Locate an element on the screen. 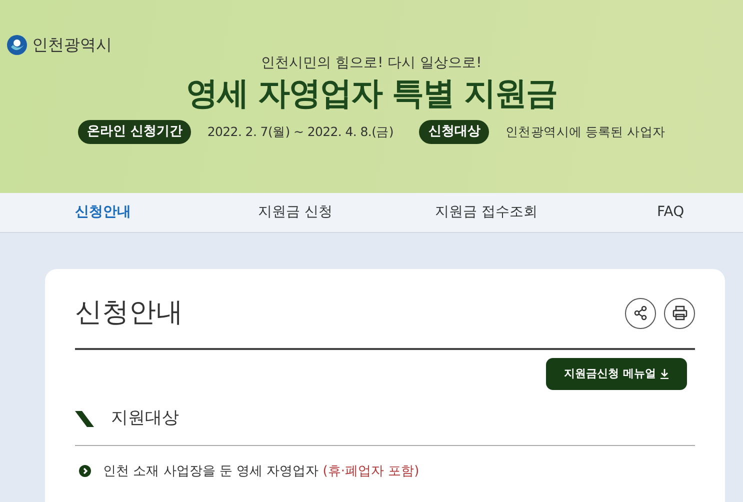  print-button is located at coordinates (679, 313).